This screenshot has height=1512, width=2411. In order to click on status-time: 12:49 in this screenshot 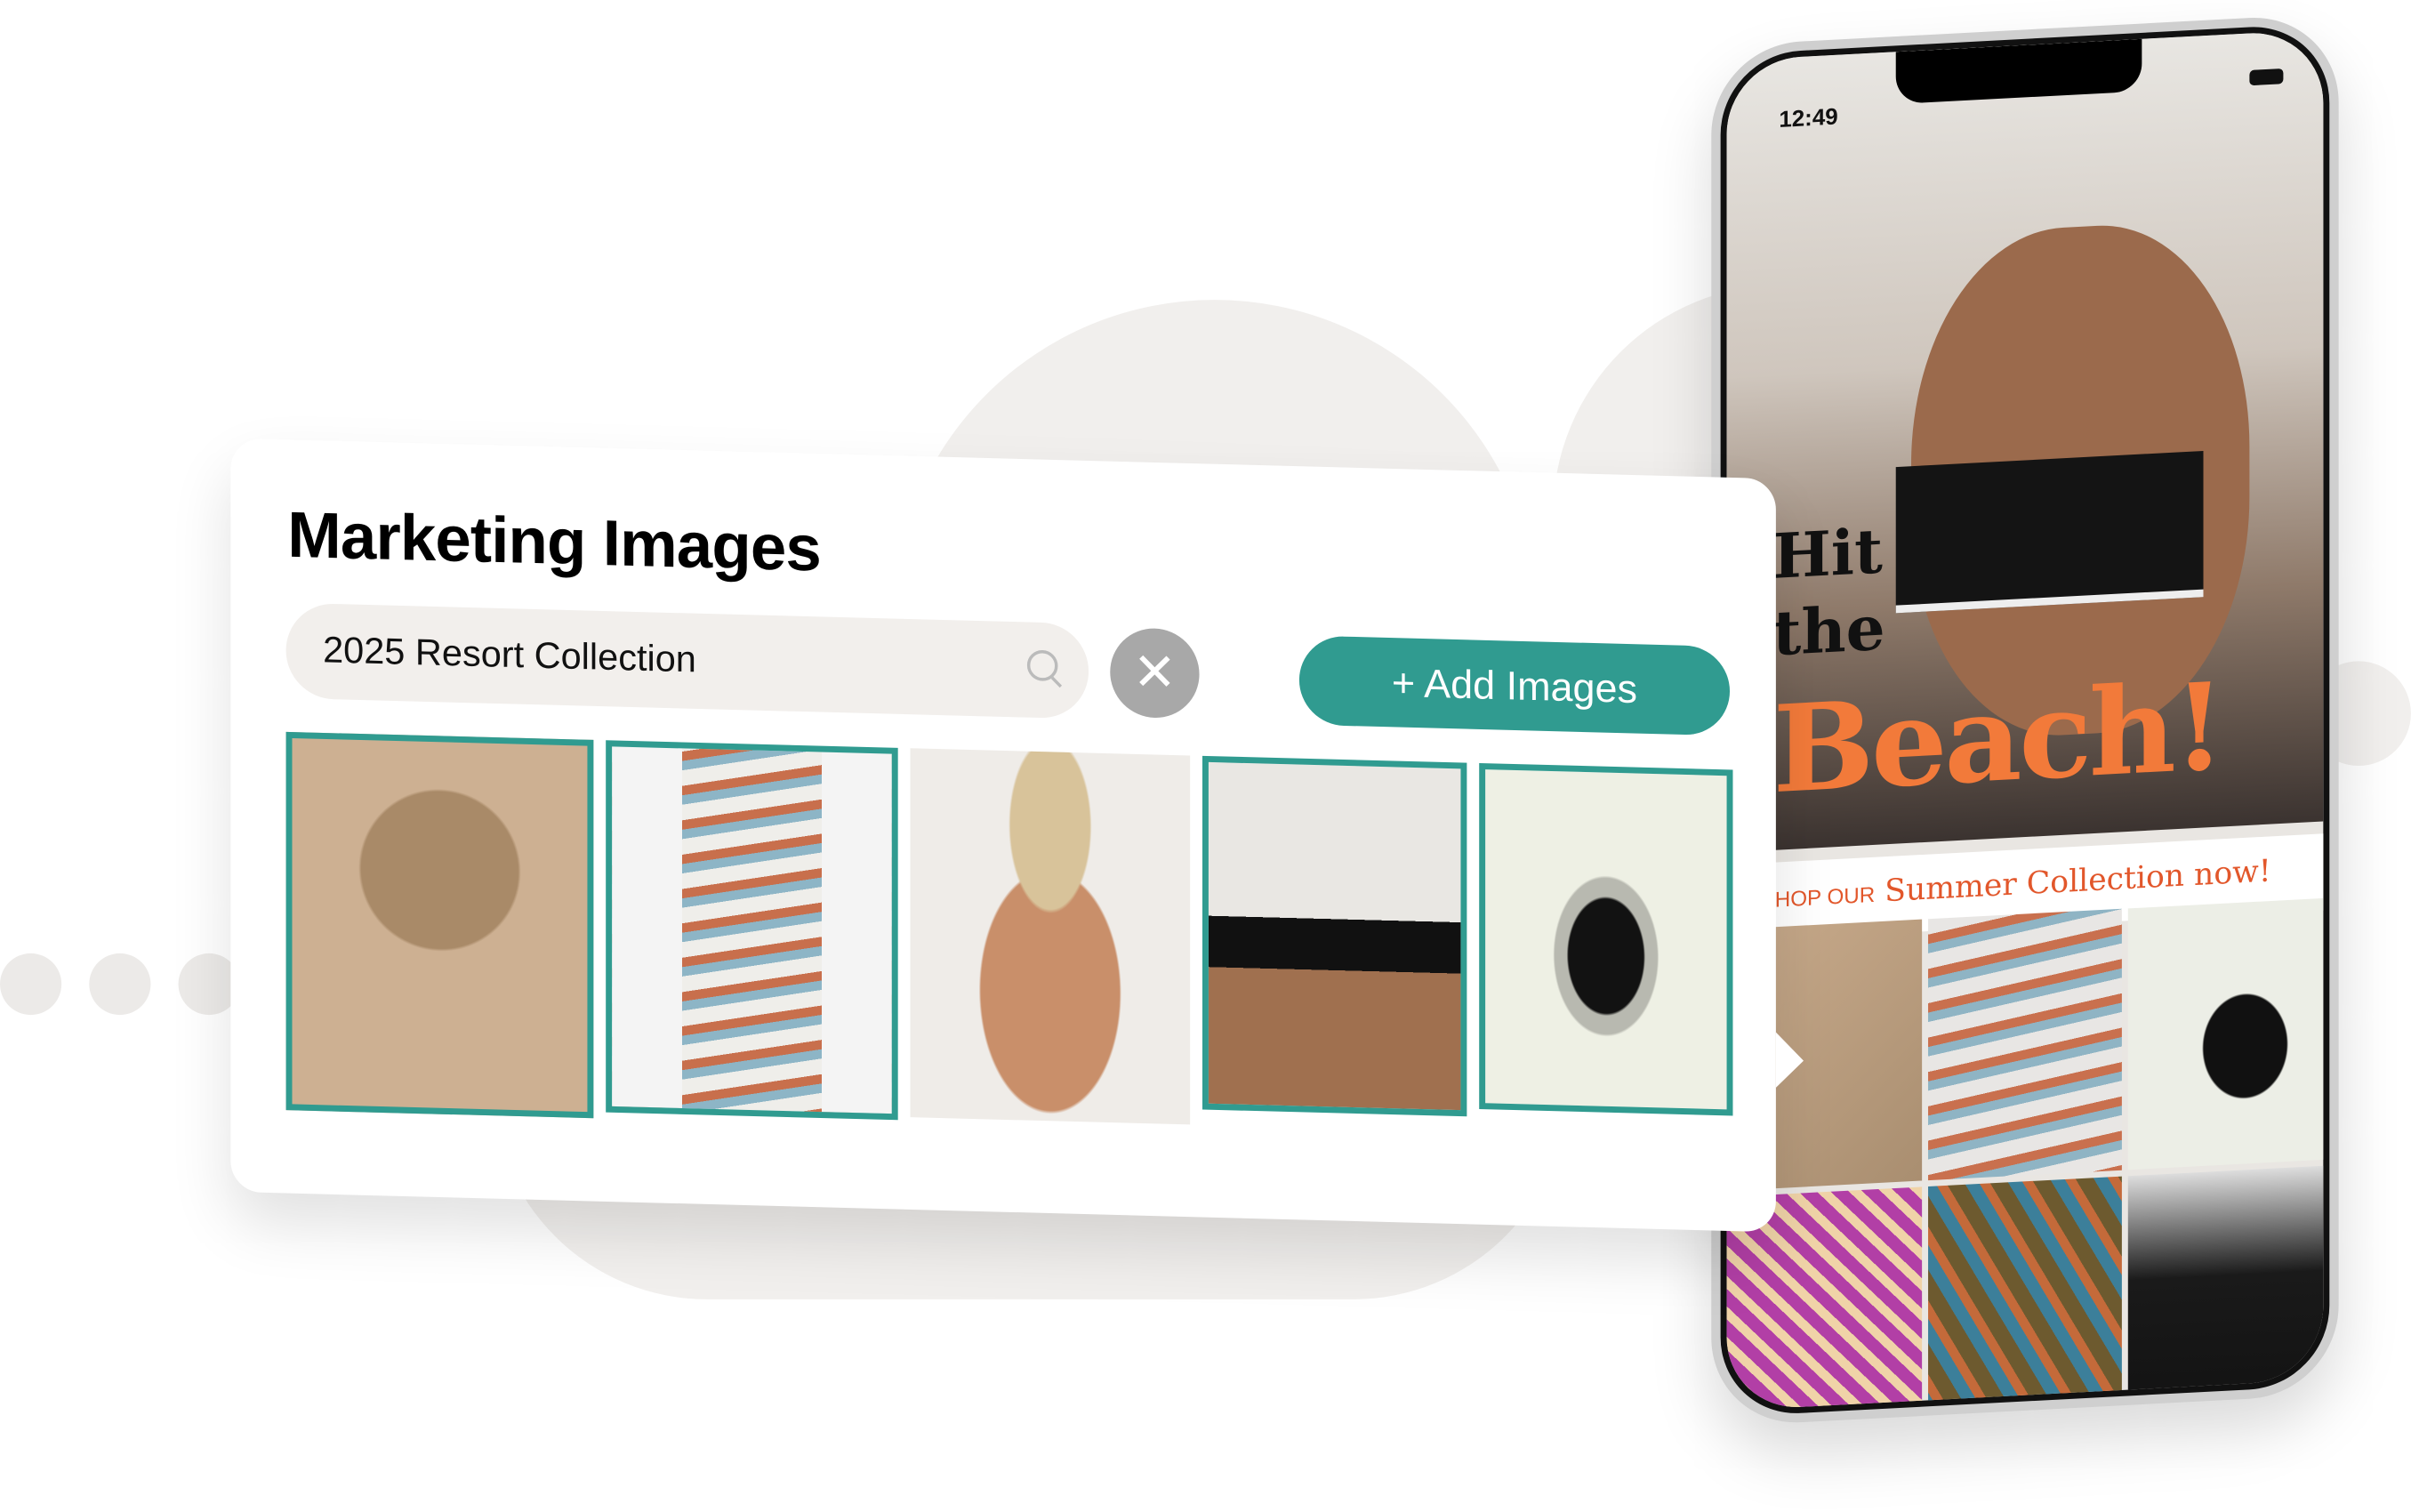, I will do `click(1808, 118)`.